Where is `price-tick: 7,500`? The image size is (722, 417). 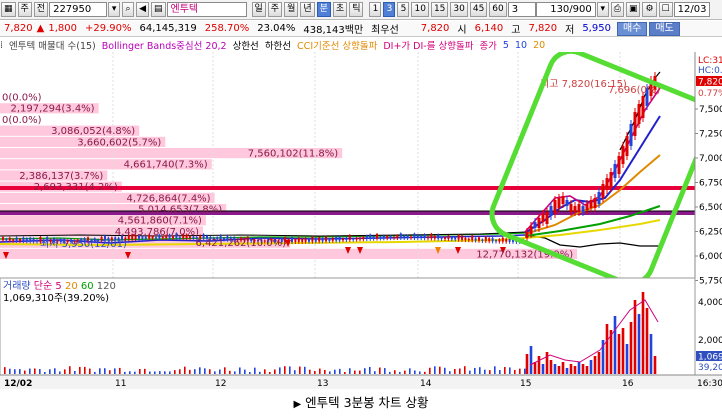
price-tick: 7,500 is located at coordinates (710, 110).